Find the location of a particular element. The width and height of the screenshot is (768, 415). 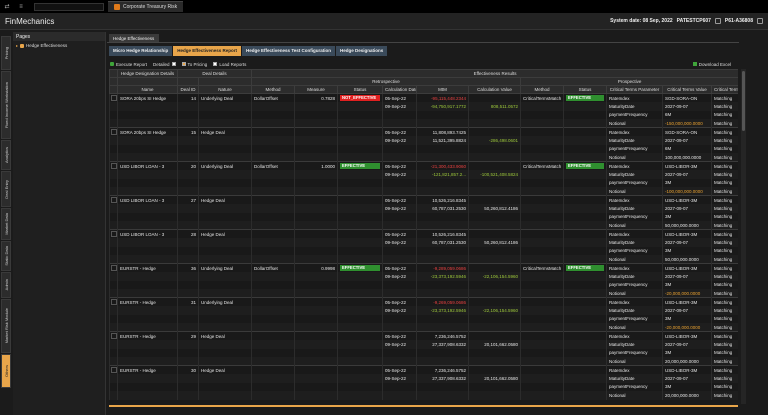

col-header-measure: Measure is located at coordinates (316, 89).